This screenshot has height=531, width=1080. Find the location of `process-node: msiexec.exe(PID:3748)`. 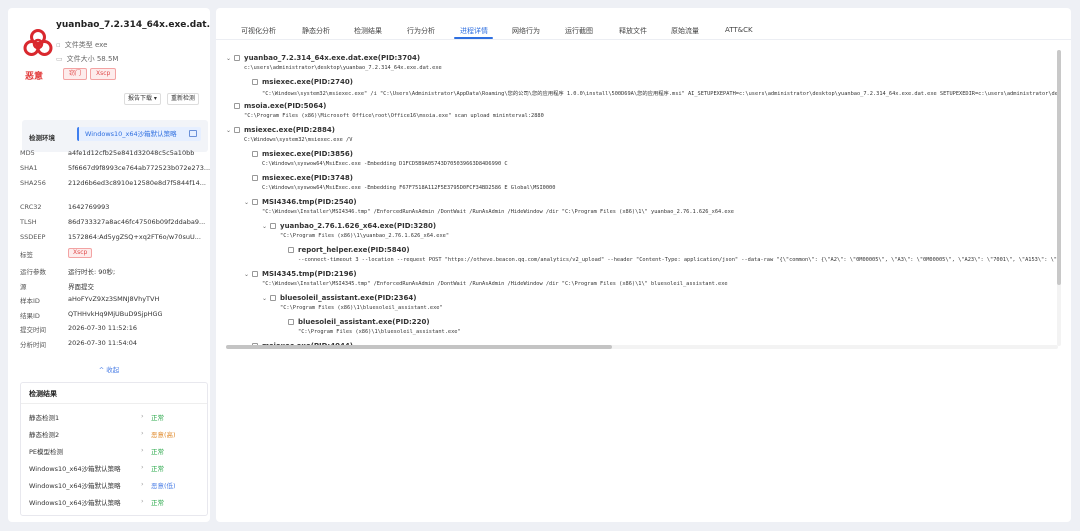

process-node: msiexec.exe(PID:3748) is located at coordinates (298, 178).